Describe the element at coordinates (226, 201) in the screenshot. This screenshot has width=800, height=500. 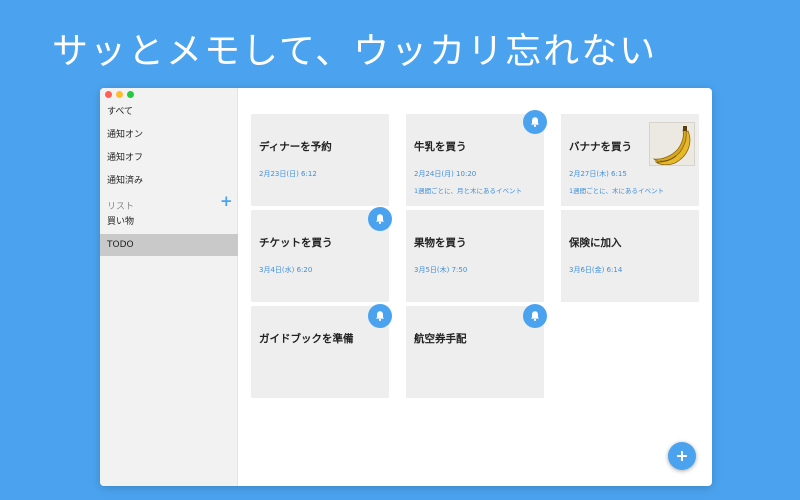
I see `add-list-button: +` at that location.